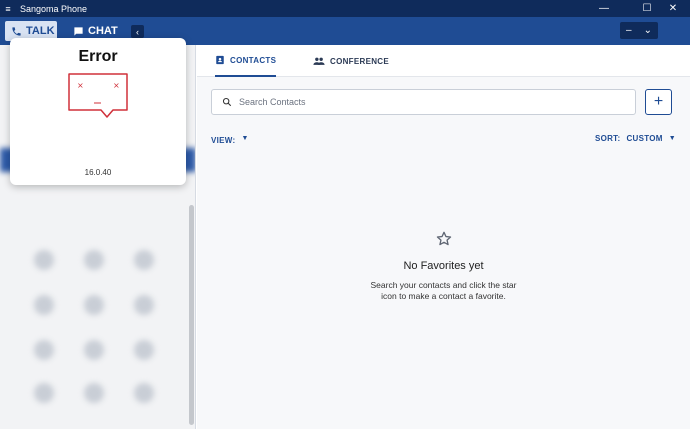 This screenshot has width=690, height=429. I want to click on close-button: ✕, so click(673, 8).